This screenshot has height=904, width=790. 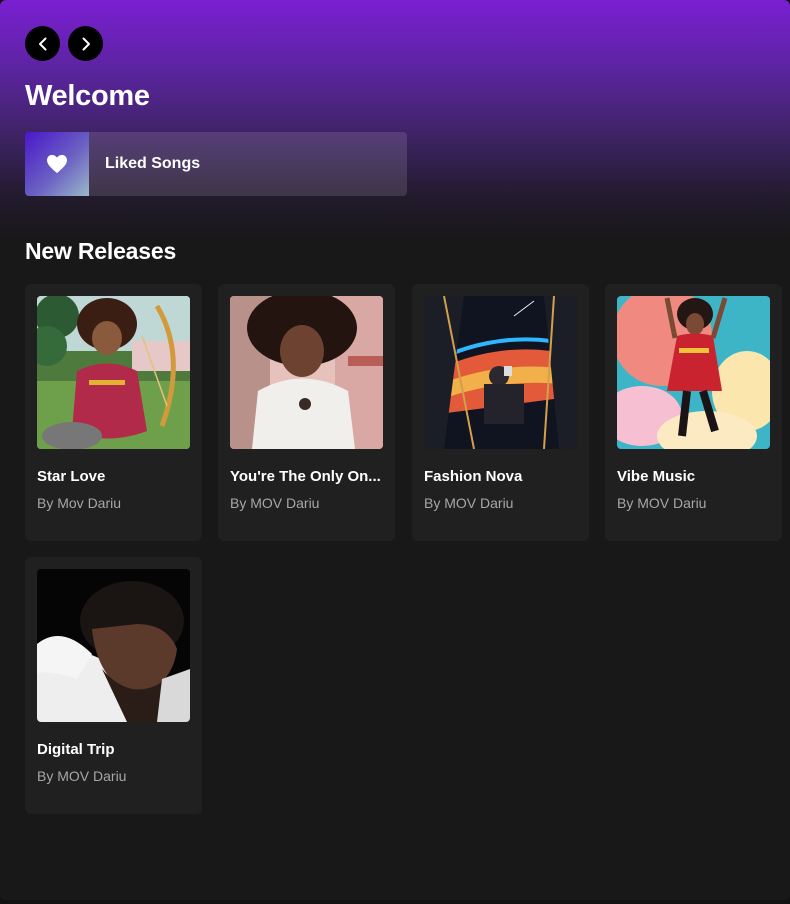 I want to click on release-title: Digital Trip, so click(x=76, y=749).